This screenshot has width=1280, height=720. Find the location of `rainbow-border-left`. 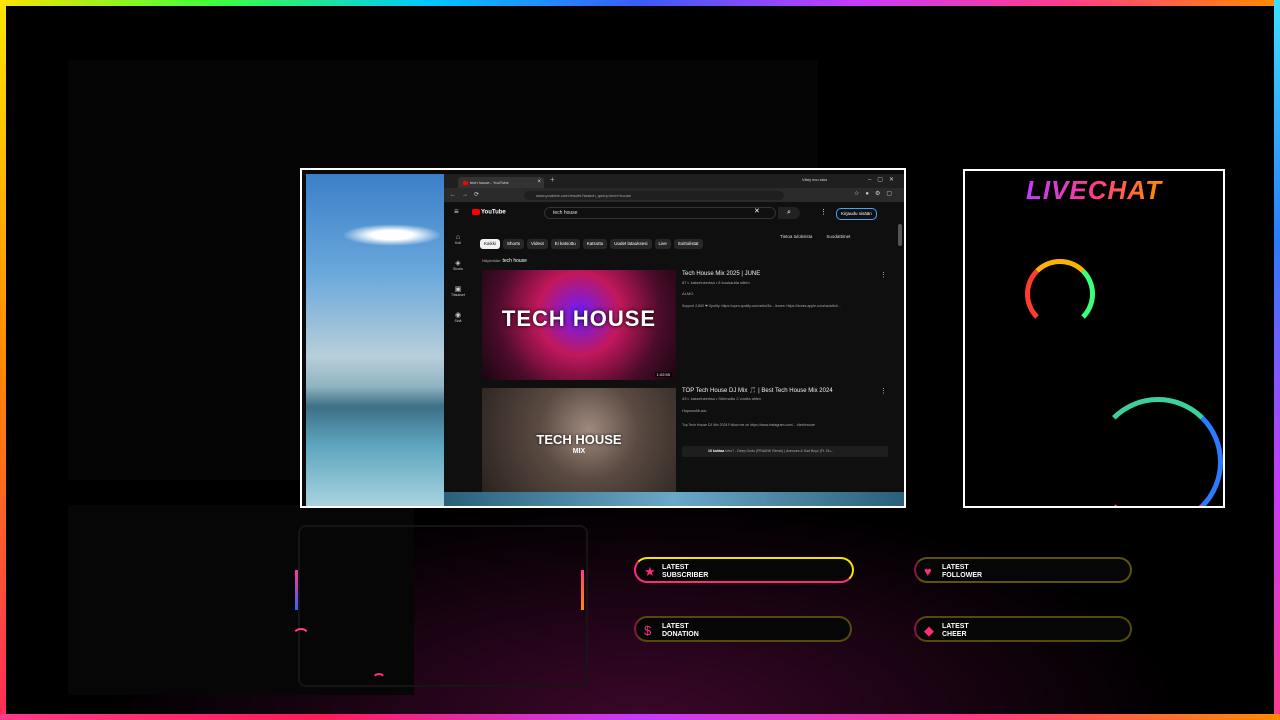

rainbow-border-left is located at coordinates (3, 360).